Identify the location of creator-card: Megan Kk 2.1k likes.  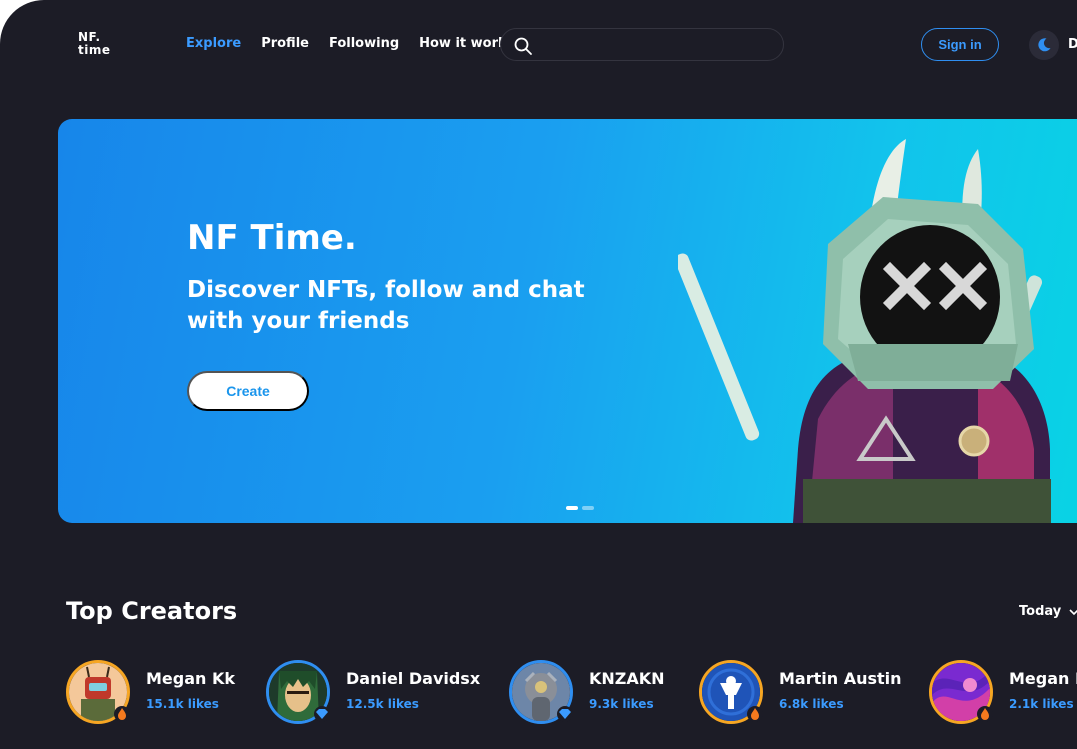
(1003, 692).